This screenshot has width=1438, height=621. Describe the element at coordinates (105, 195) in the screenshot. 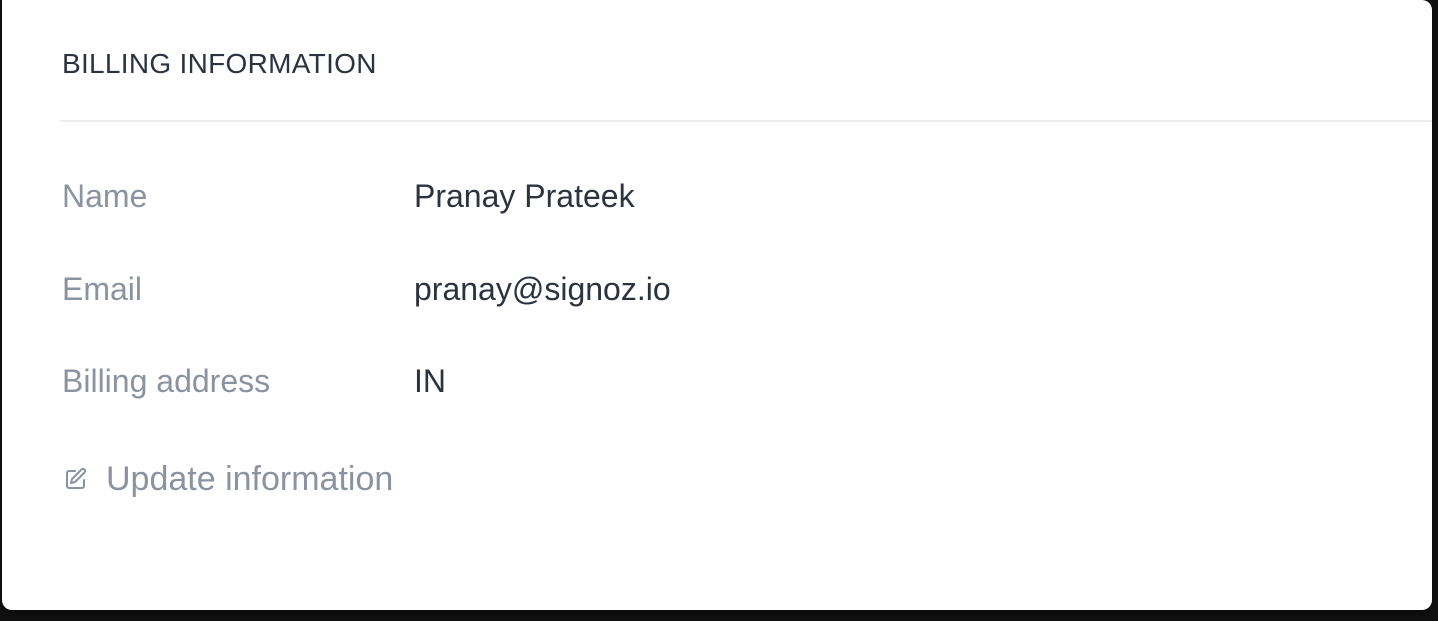

I see `name-label: Name` at that location.